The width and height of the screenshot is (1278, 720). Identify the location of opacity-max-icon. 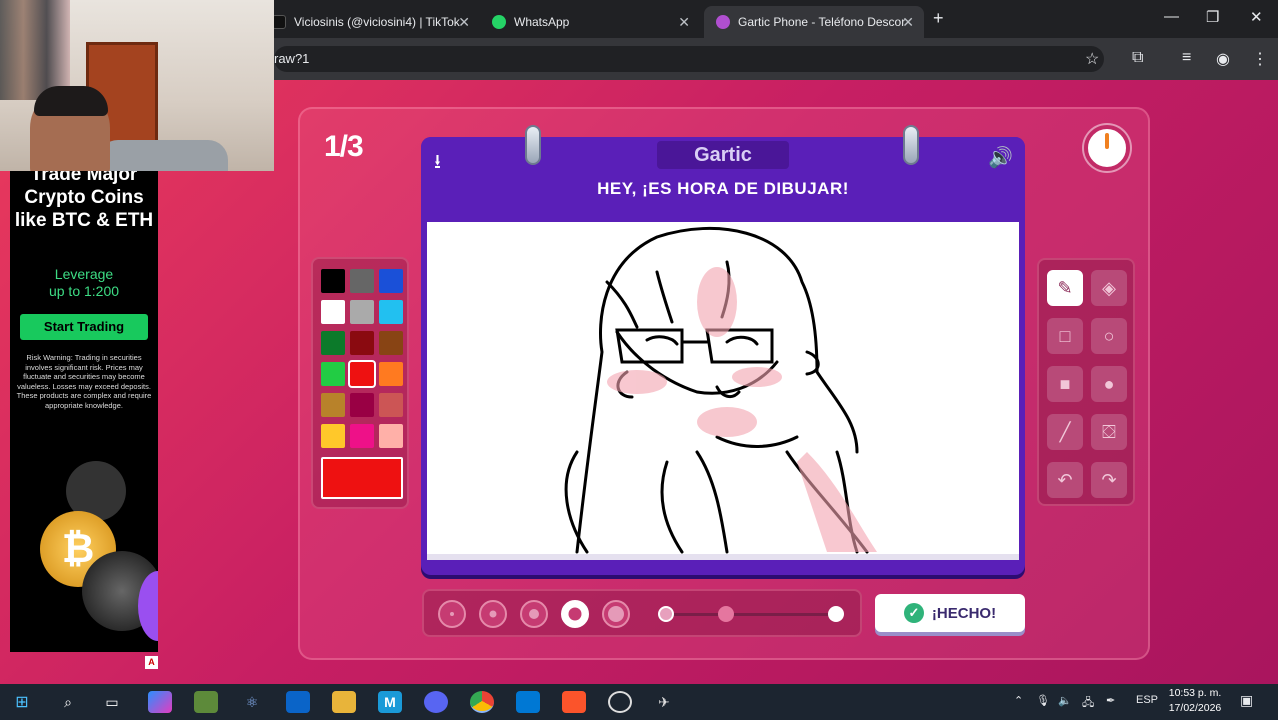
(836, 614).